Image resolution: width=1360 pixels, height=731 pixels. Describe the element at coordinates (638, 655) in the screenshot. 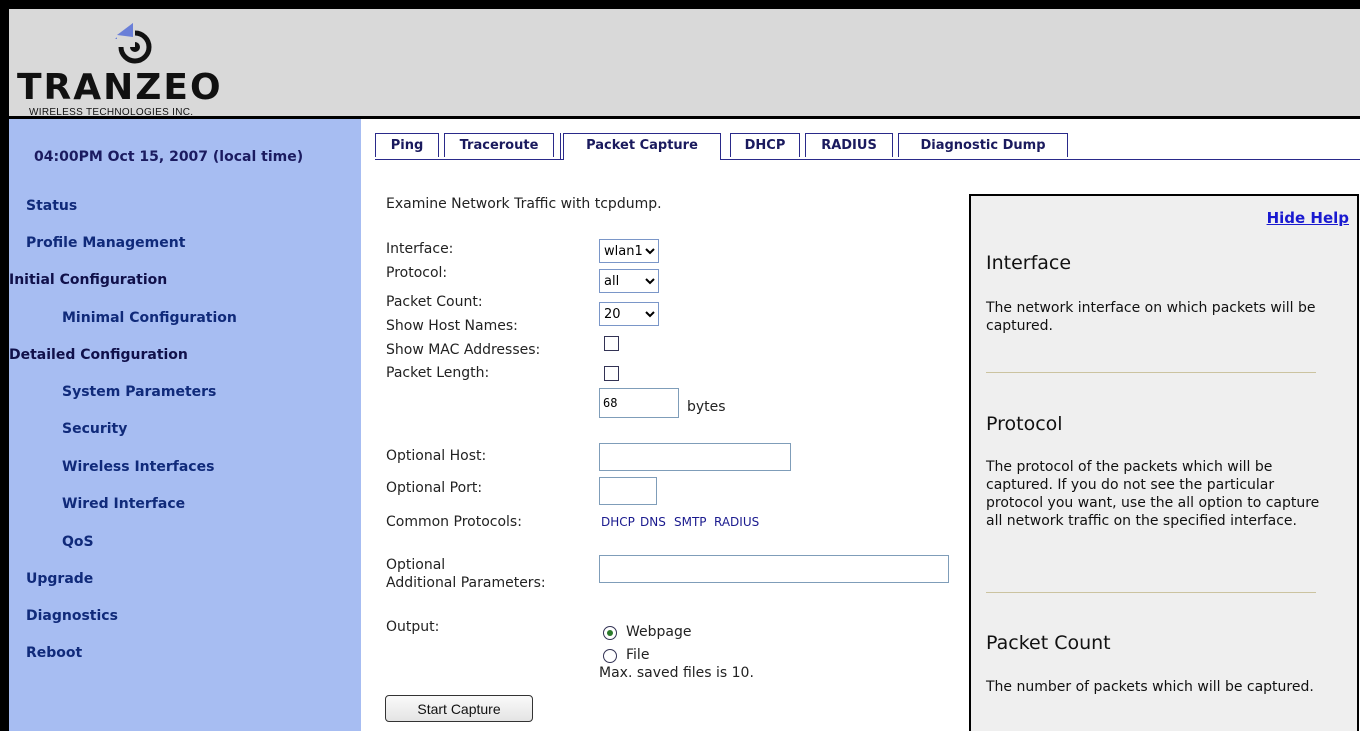

I see `output-file-label: File` at that location.